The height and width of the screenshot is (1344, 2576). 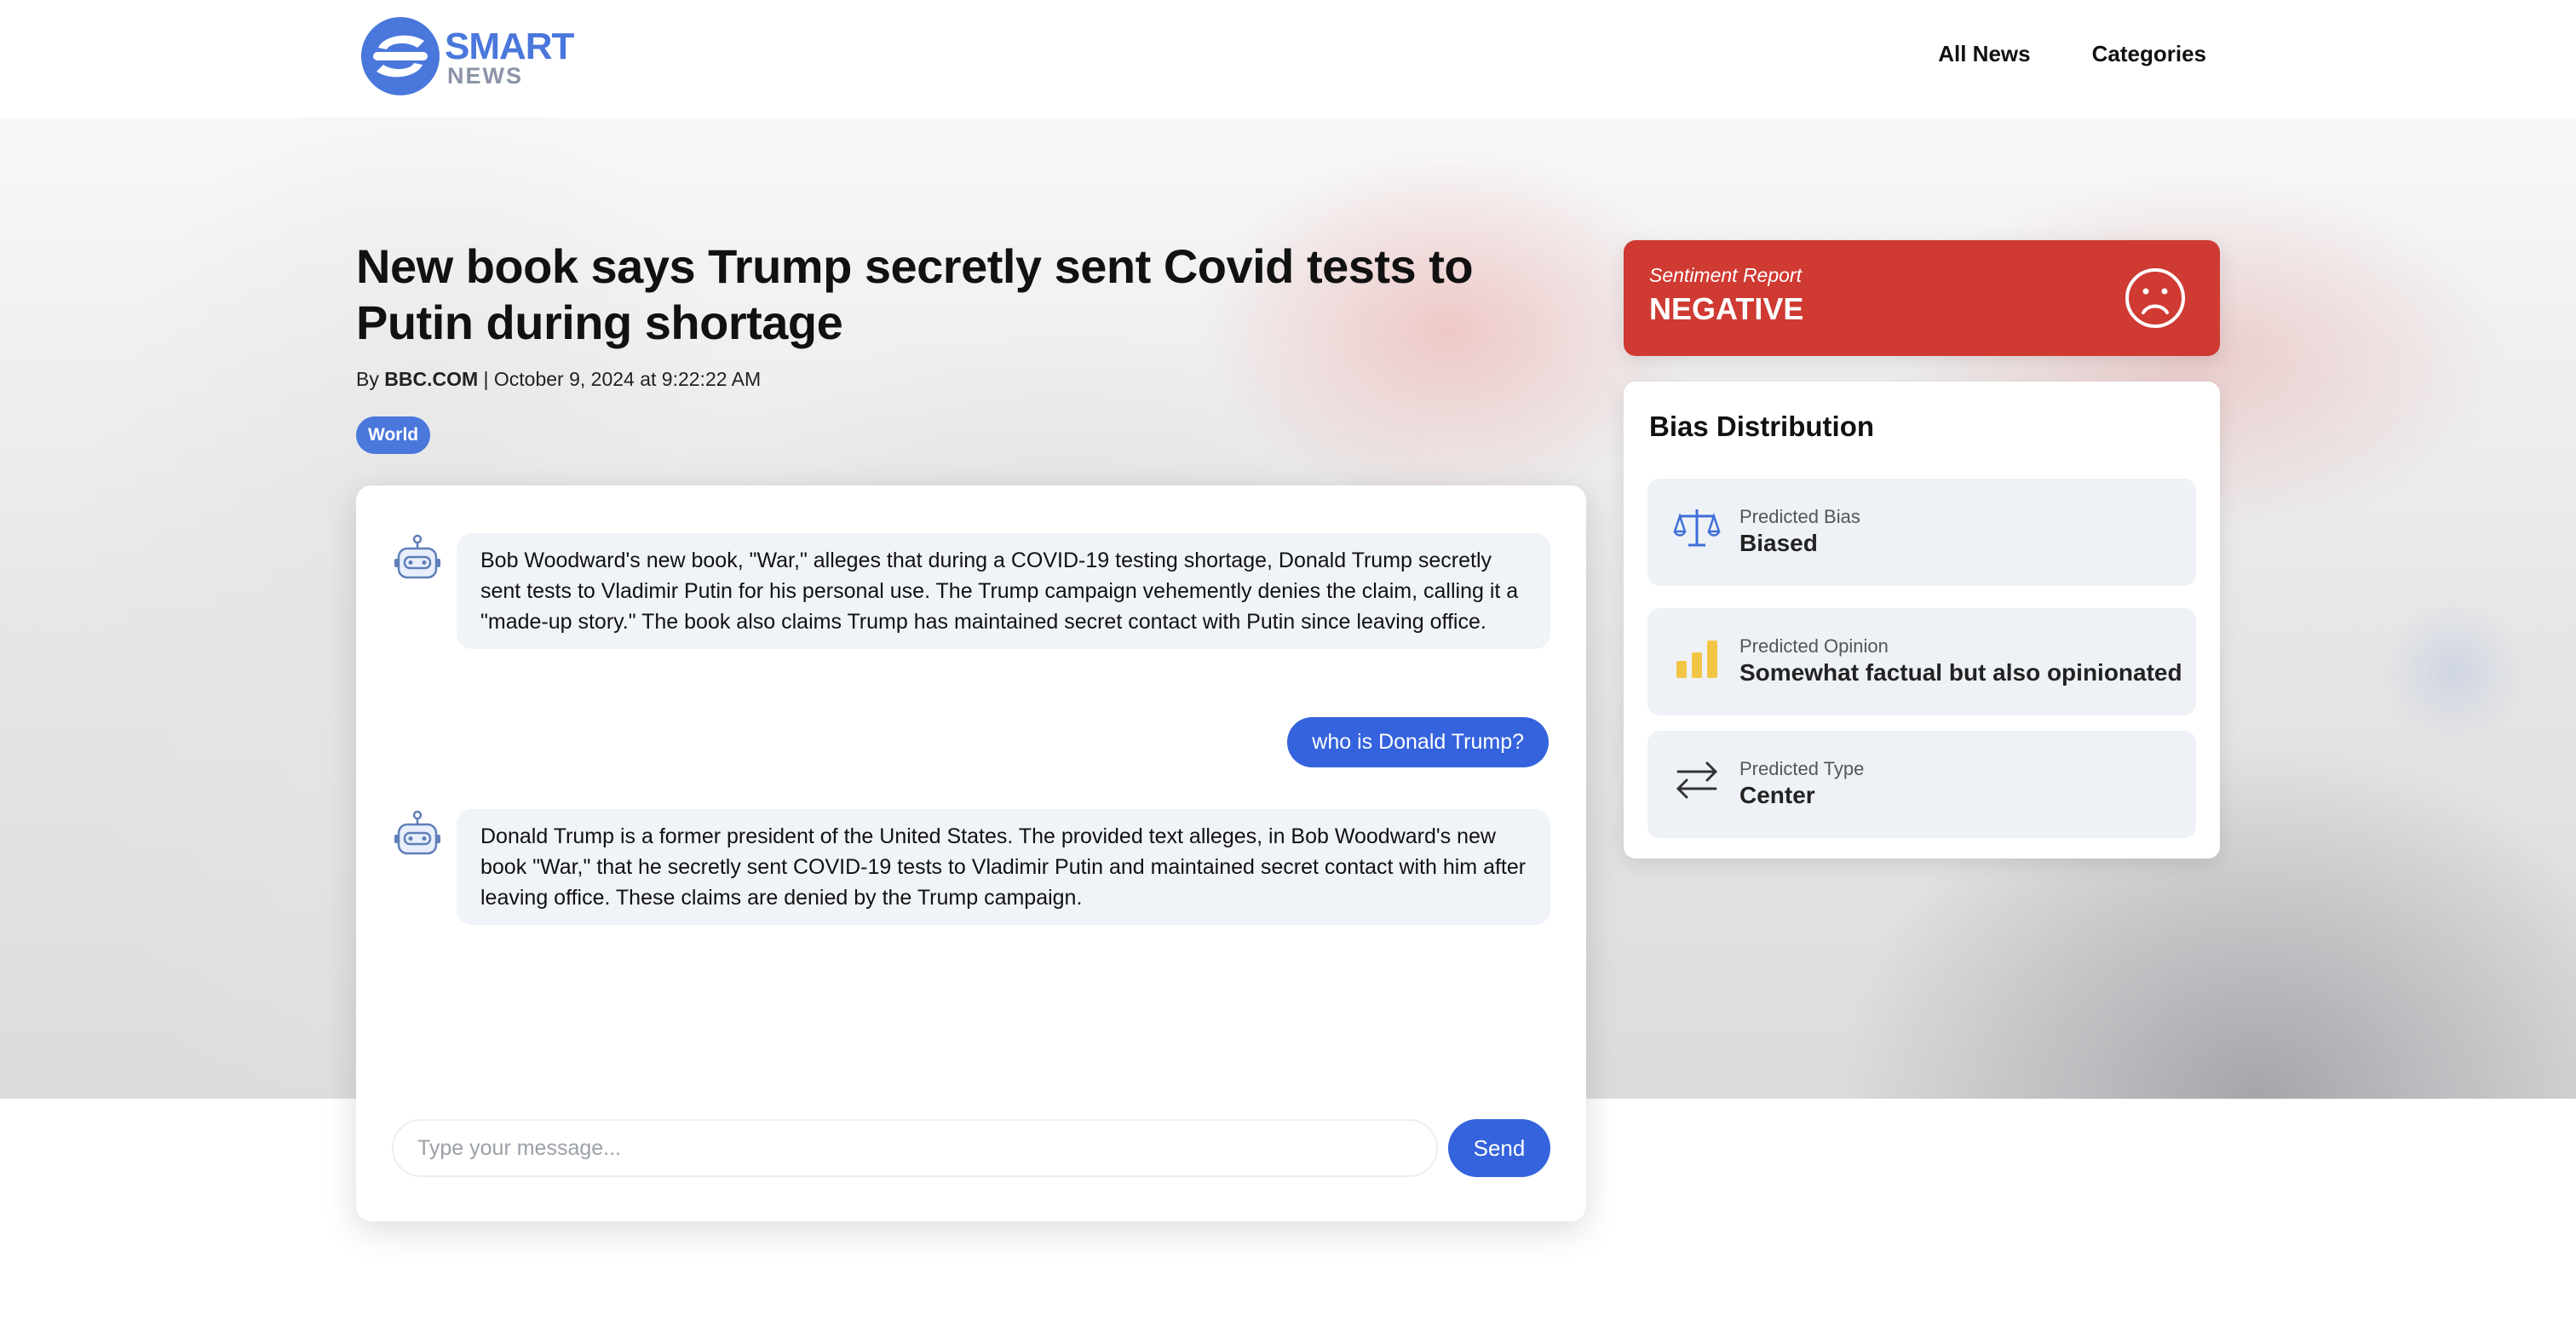 What do you see at coordinates (1288, 59) in the screenshot?
I see `top-header: SMART NEWS All News Categories` at bounding box center [1288, 59].